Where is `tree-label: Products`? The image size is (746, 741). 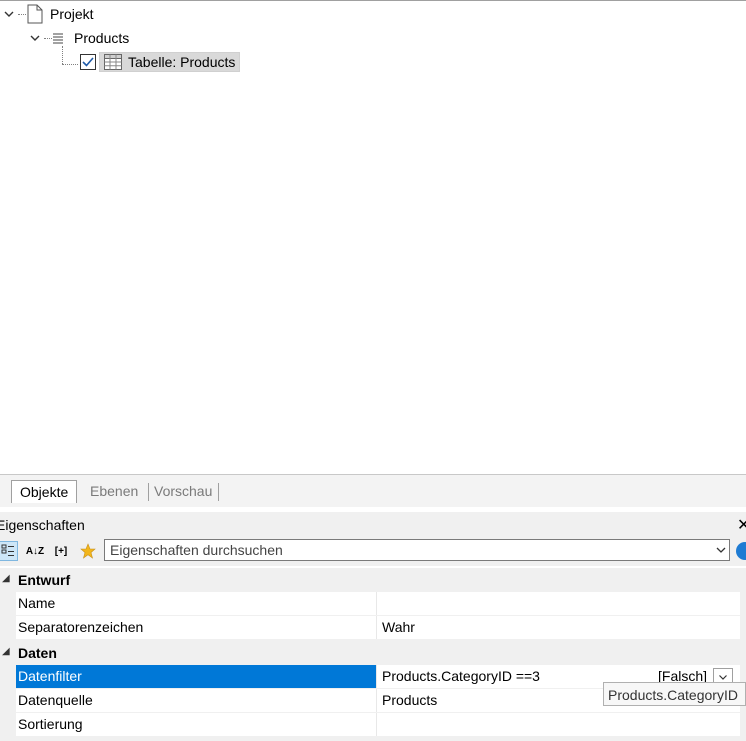
tree-label: Products is located at coordinates (102, 38).